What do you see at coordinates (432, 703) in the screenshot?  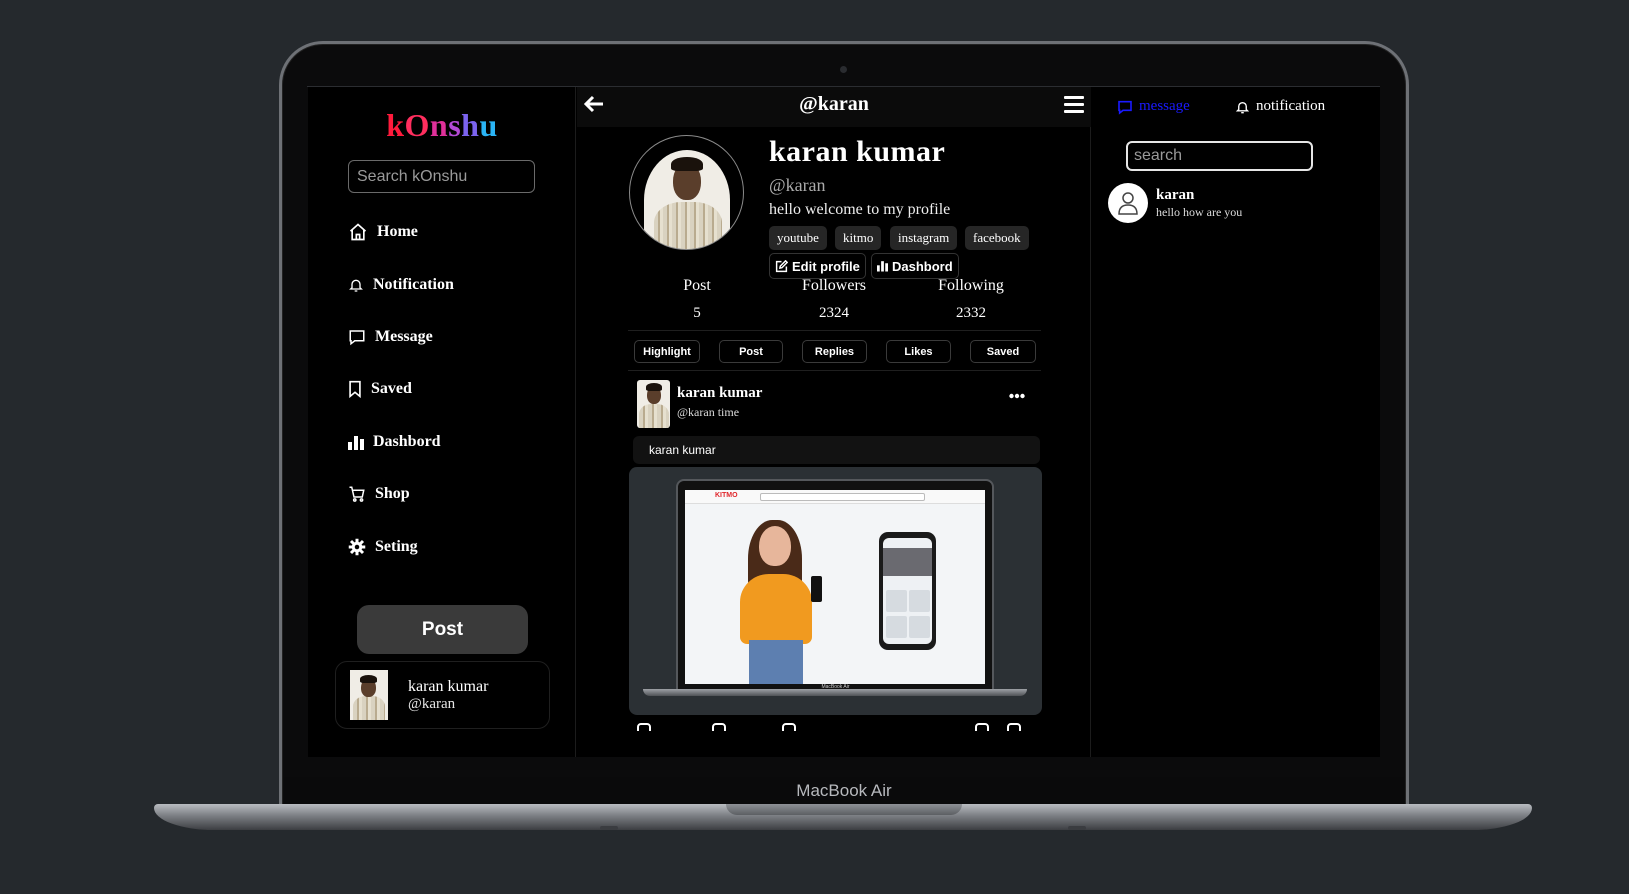 I see `account-handle: @karan` at bounding box center [432, 703].